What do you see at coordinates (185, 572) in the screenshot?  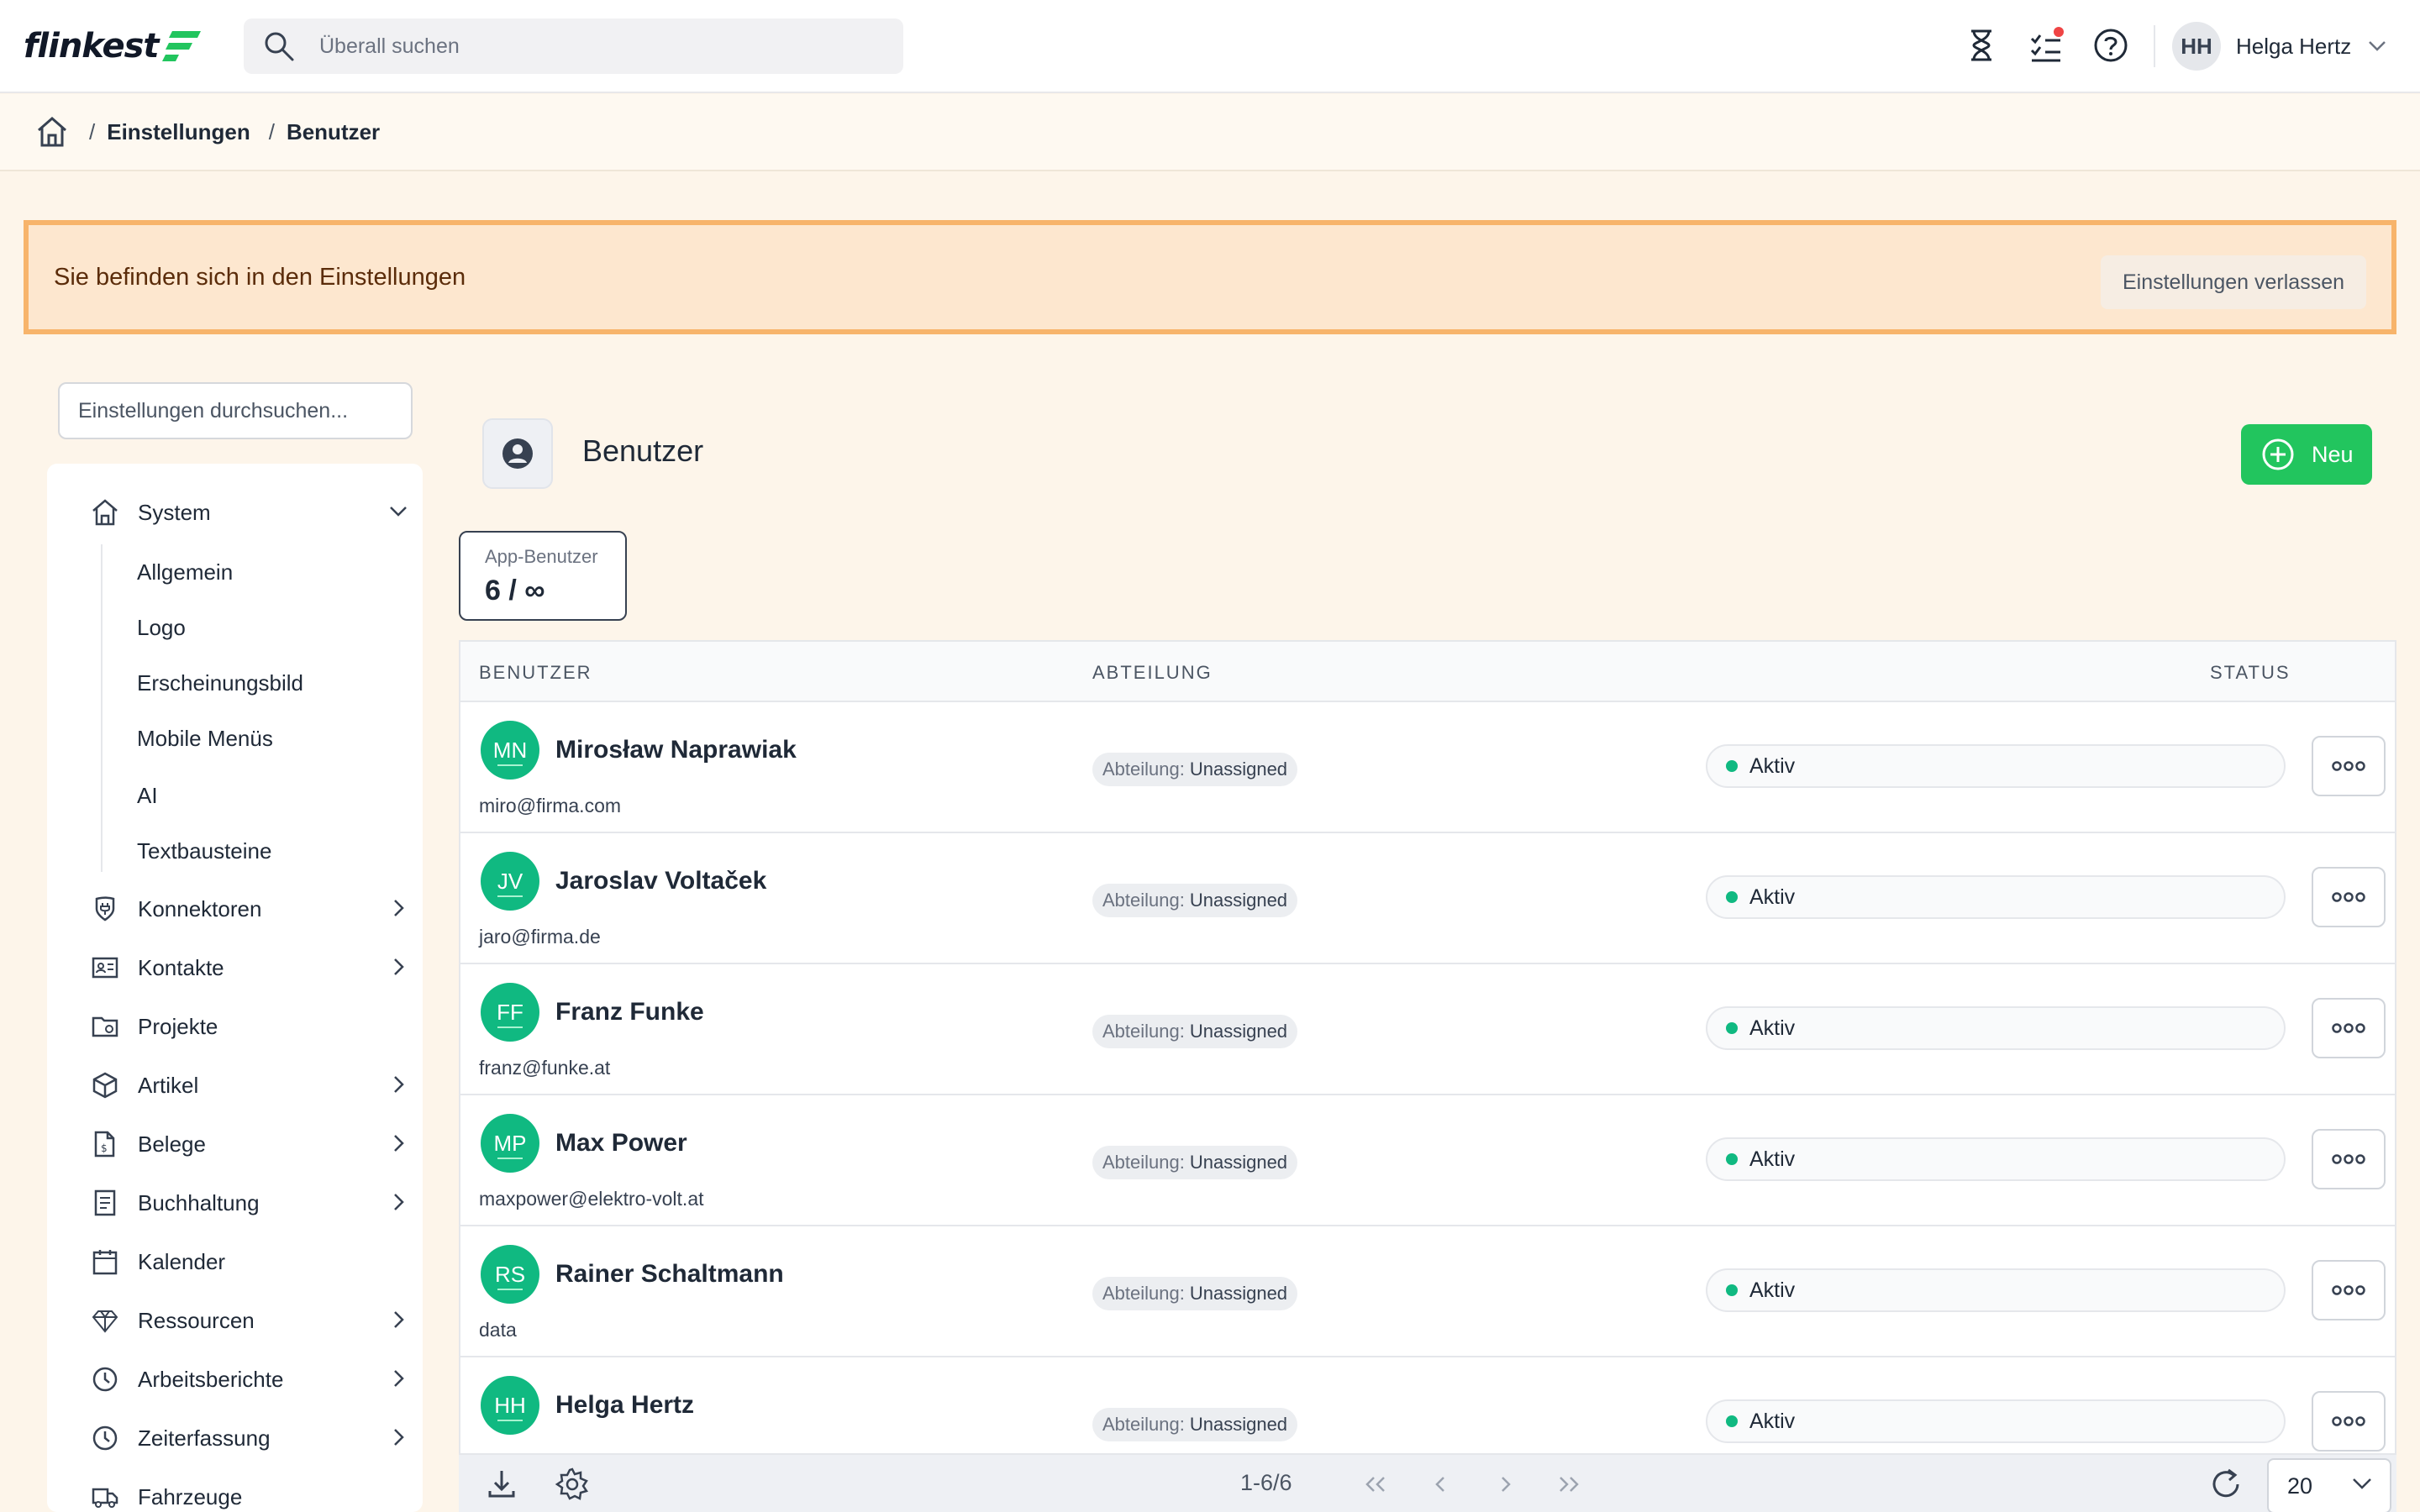 I see `nav-subitem-allgemein: Allgemein` at bounding box center [185, 572].